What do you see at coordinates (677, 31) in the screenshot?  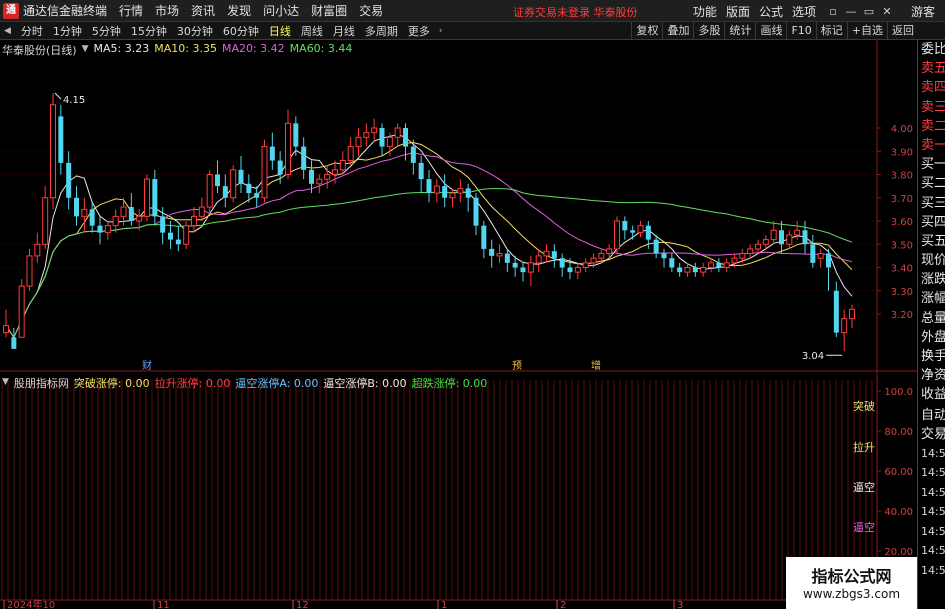 I see `overlay-button: 叠加` at bounding box center [677, 31].